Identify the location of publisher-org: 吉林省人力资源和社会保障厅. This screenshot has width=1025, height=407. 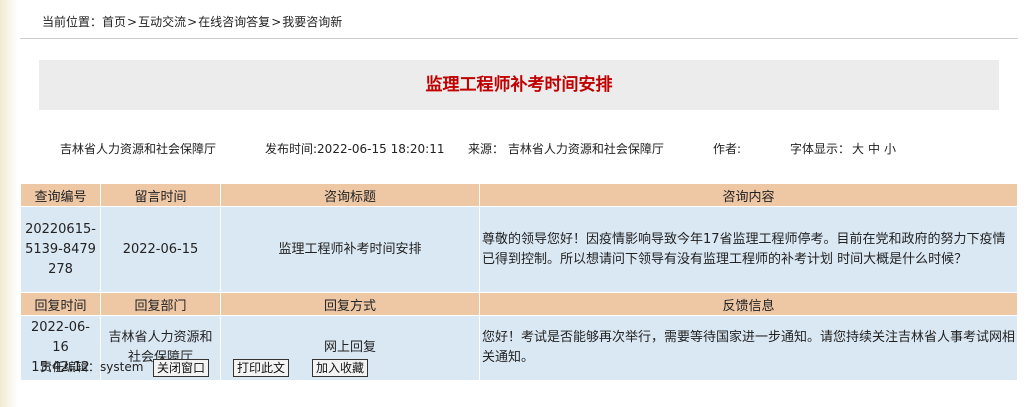
(138, 149).